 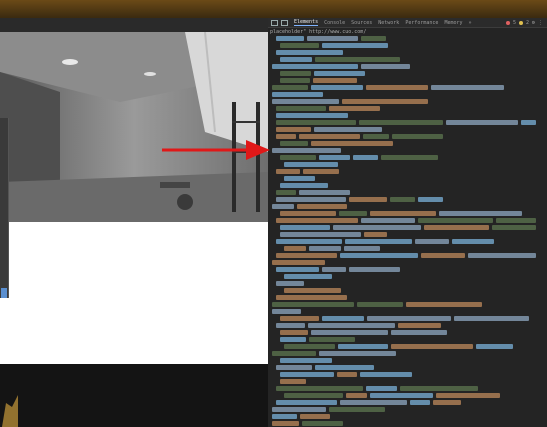 I want to click on side-panel-button, so click(x=4, y=293).